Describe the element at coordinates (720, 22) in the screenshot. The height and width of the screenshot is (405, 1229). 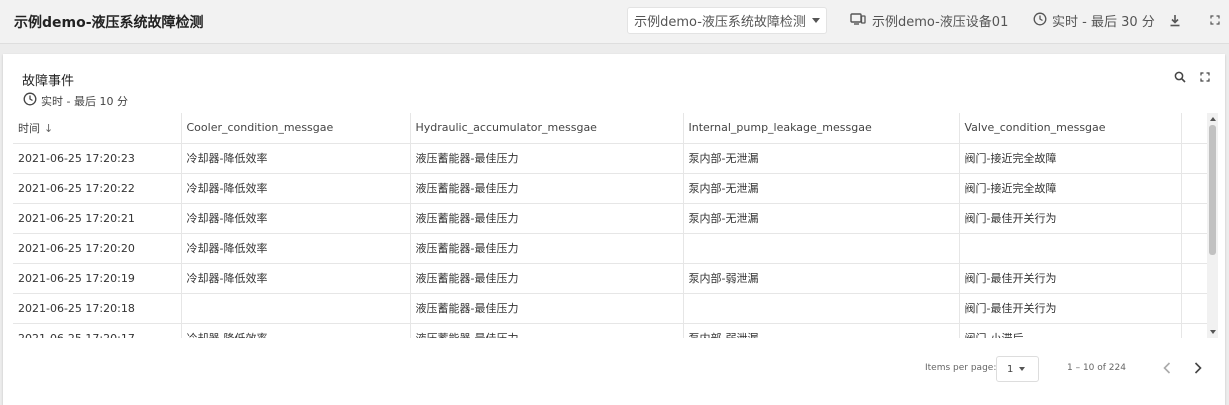
I see `dashboard-select-value: 示例demo-液压系统故障检测` at that location.